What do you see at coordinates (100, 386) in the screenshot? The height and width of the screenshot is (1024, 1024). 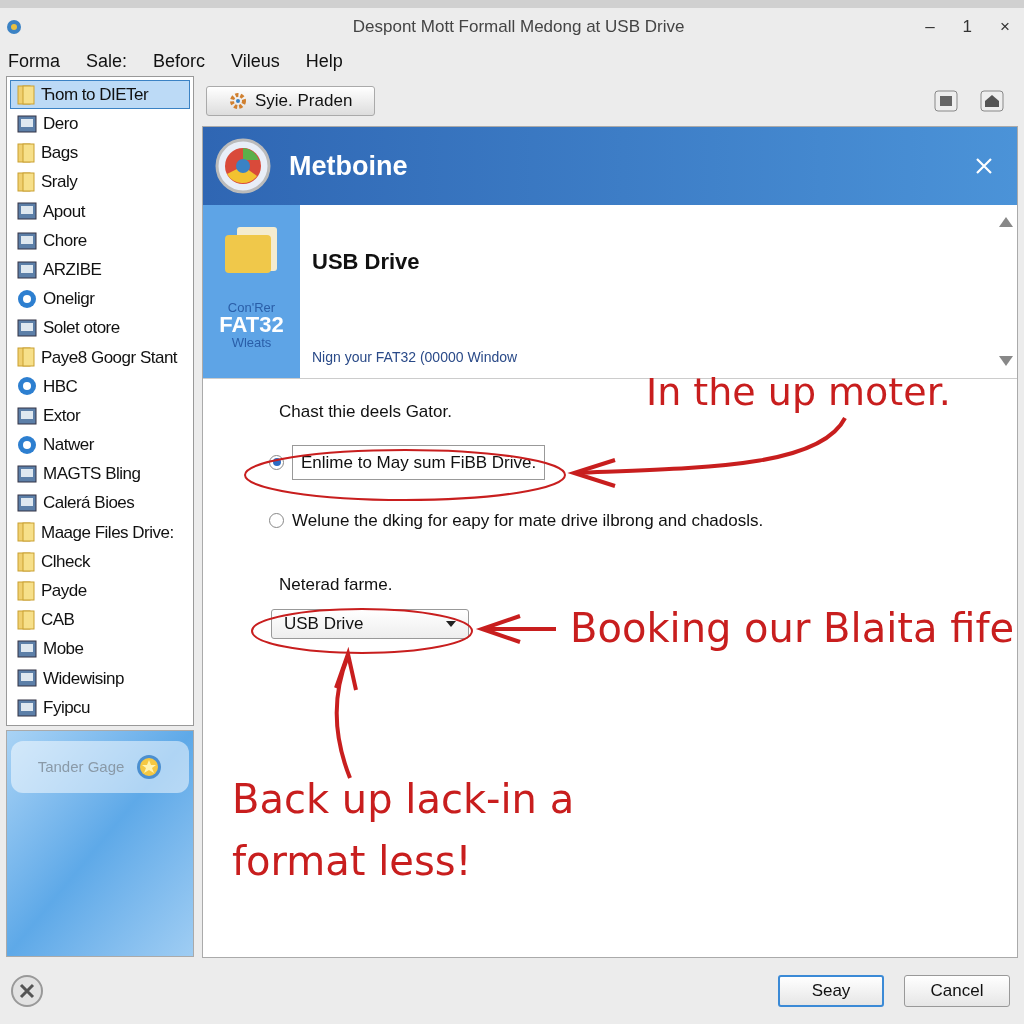 I see `sidebar-item: HBC` at bounding box center [100, 386].